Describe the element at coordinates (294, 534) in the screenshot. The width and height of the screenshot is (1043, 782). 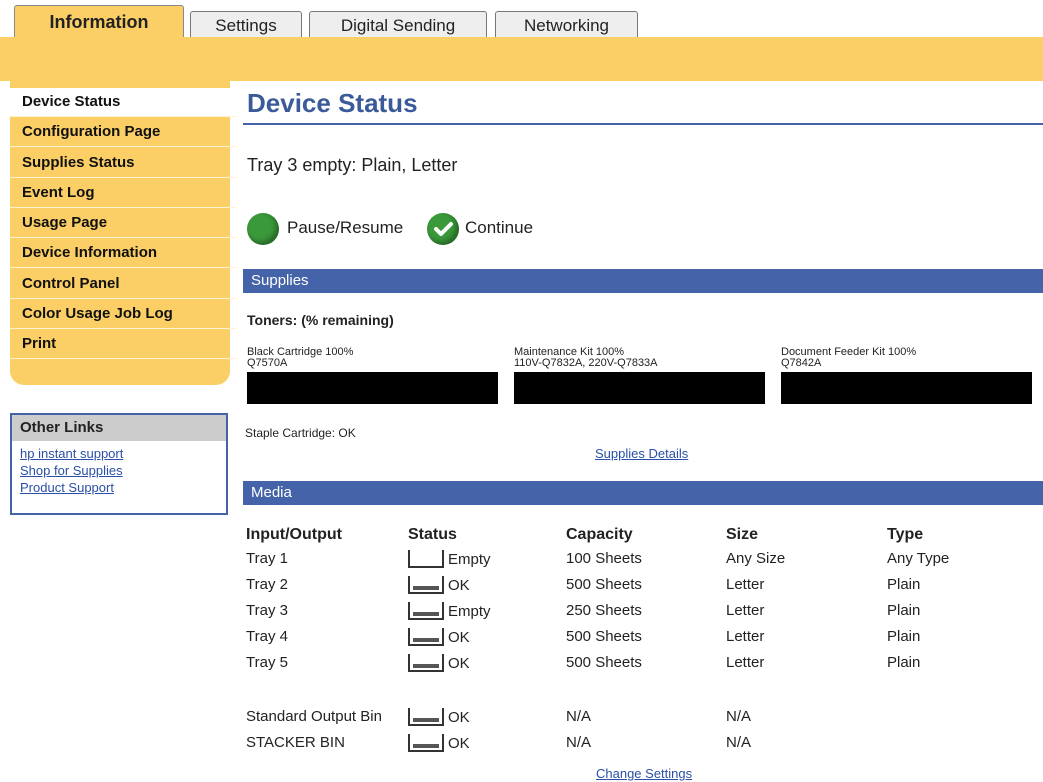
I see `header-input-output: Input/Output` at that location.